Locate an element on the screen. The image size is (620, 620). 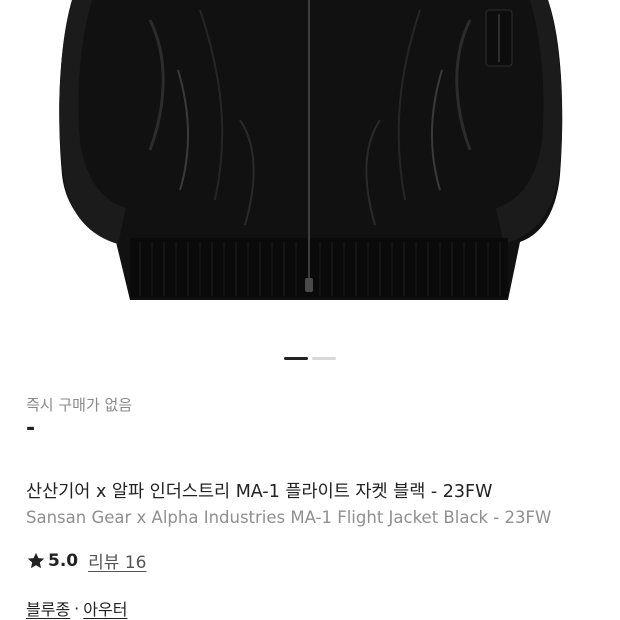
product-rating: 5.0 리뷰 16 is located at coordinates (86, 560).